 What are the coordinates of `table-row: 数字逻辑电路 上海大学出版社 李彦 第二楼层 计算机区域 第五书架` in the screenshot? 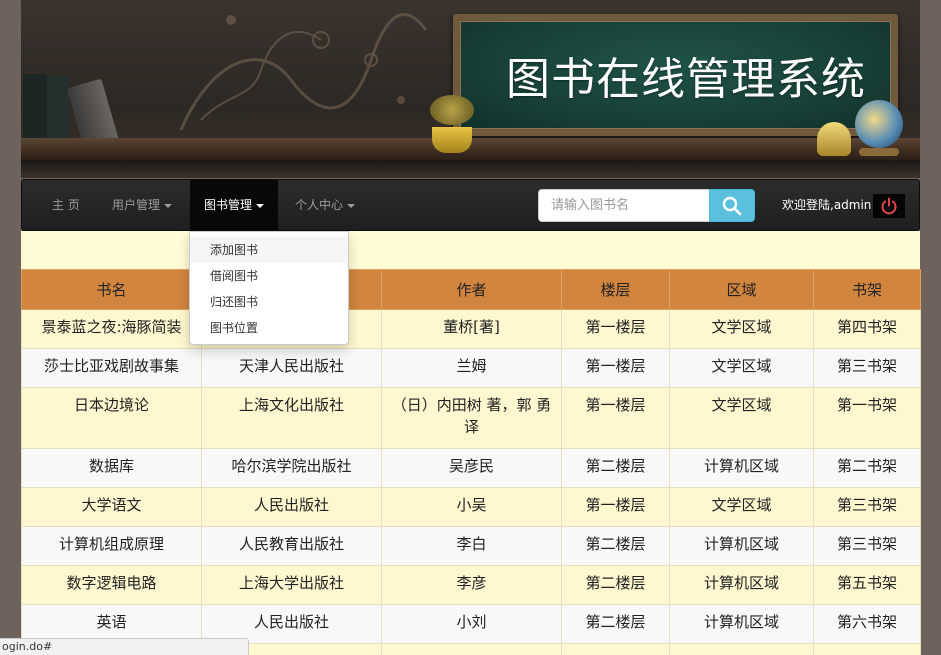 It's located at (471, 585).